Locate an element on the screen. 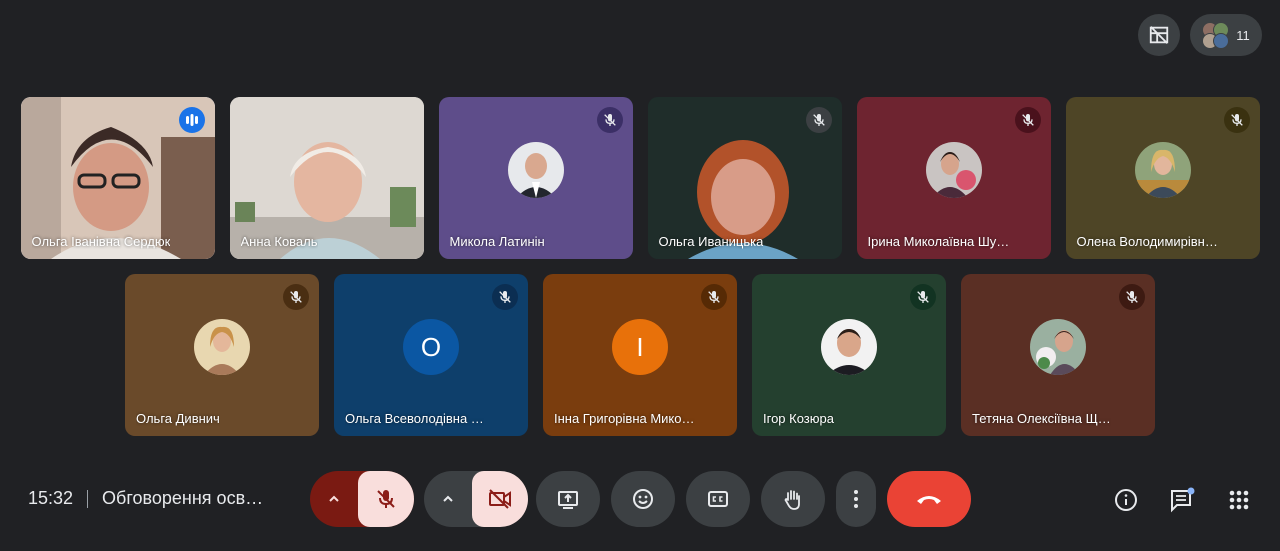 This screenshot has height=551, width=1280. participant-initial: O is located at coordinates (431, 347).